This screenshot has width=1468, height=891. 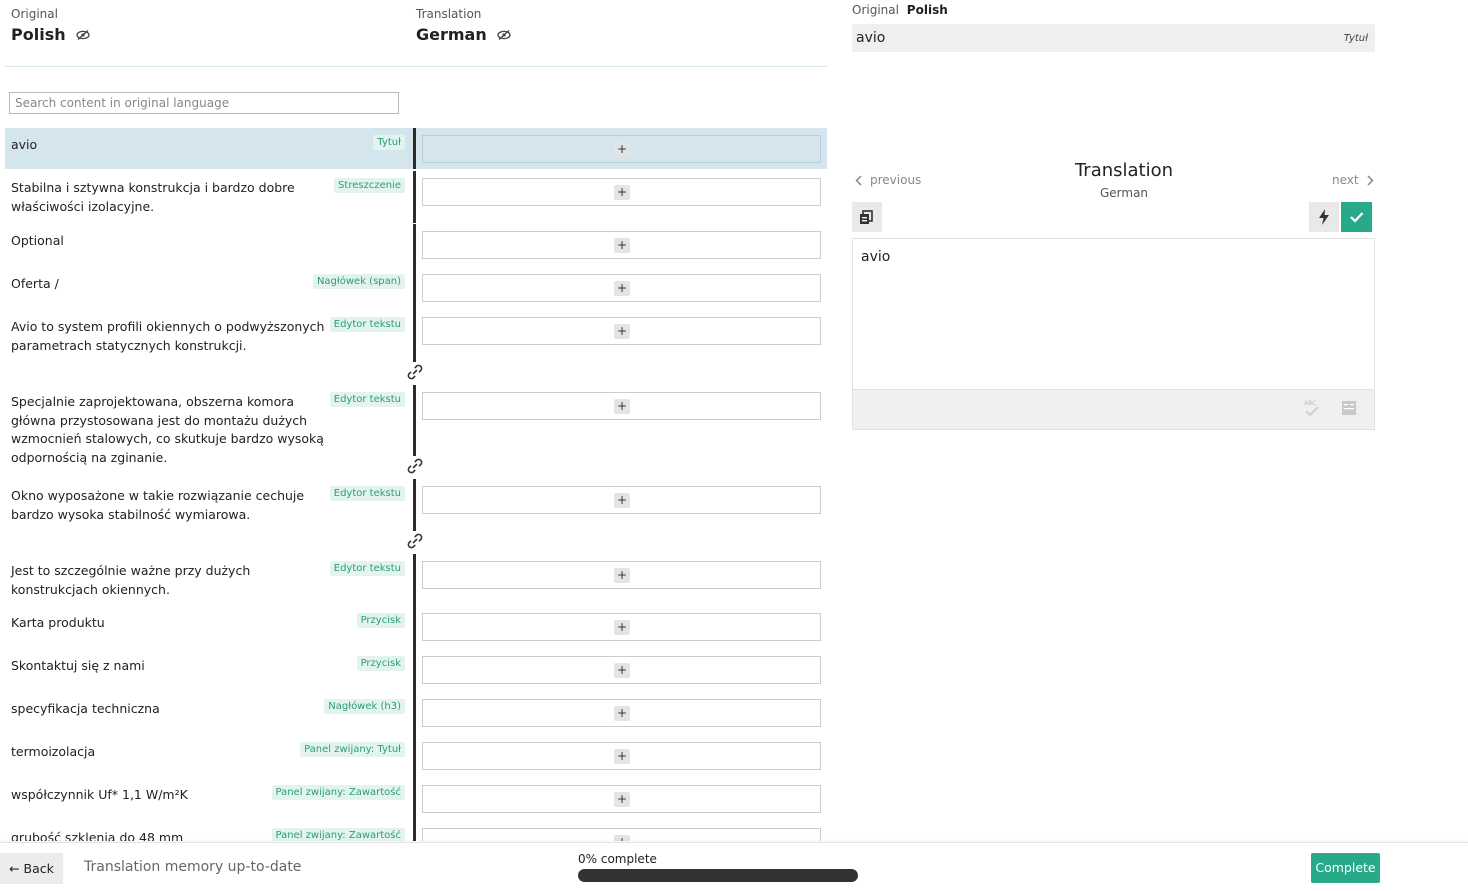 I want to click on editor-toolbar: ABC, so click(x=1113, y=409).